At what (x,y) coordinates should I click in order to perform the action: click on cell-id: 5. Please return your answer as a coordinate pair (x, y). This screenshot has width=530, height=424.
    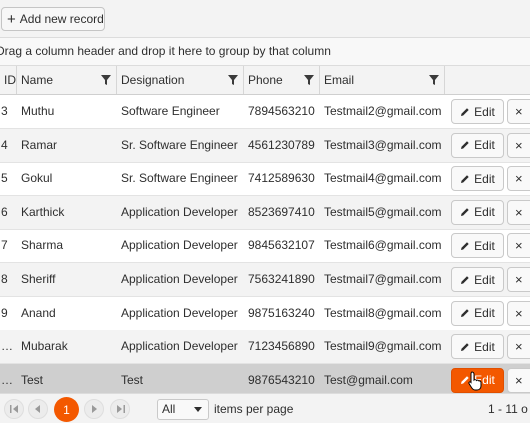
    Looking at the image, I should click on (4, 178).